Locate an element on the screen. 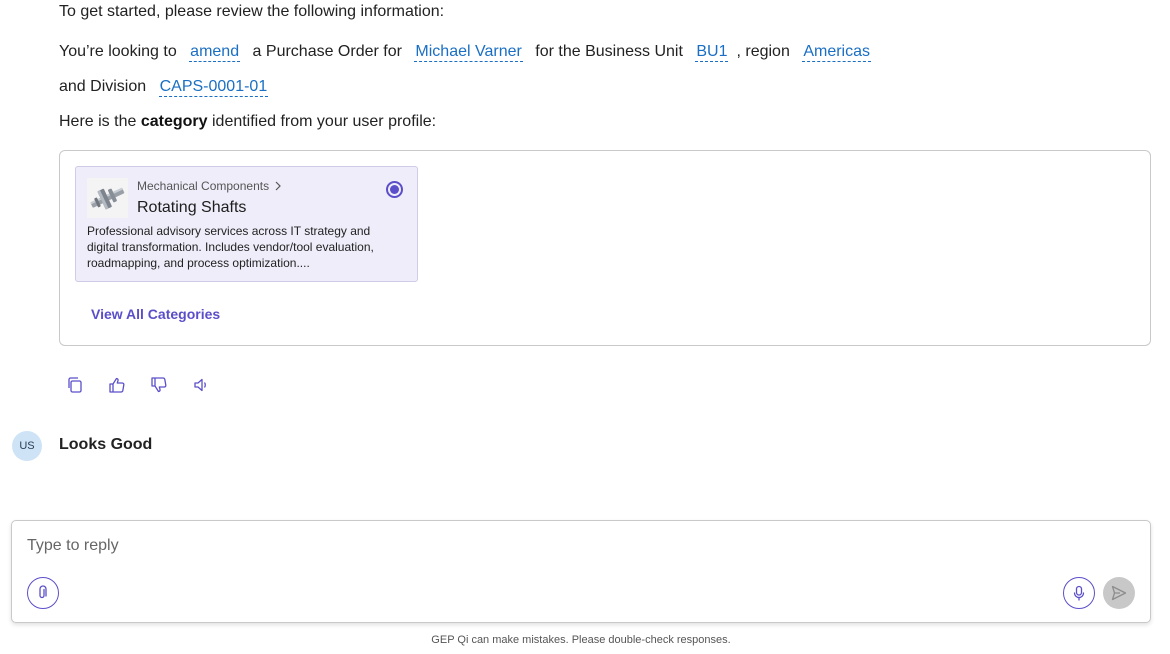 Image resolution: width=1170 pixels, height=654 pixels. summary-text: identified from your user profile: is located at coordinates (324, 121).